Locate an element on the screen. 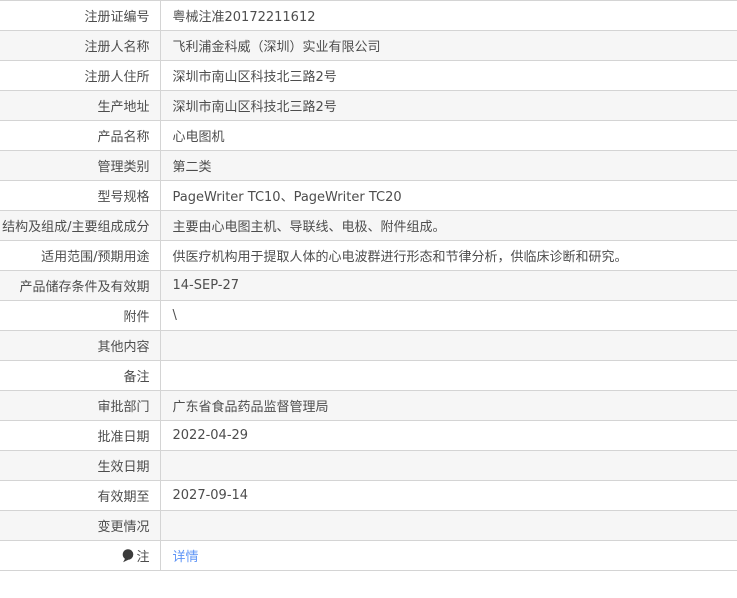  row-label: 审批部门 is located at coordinates (123, 407).